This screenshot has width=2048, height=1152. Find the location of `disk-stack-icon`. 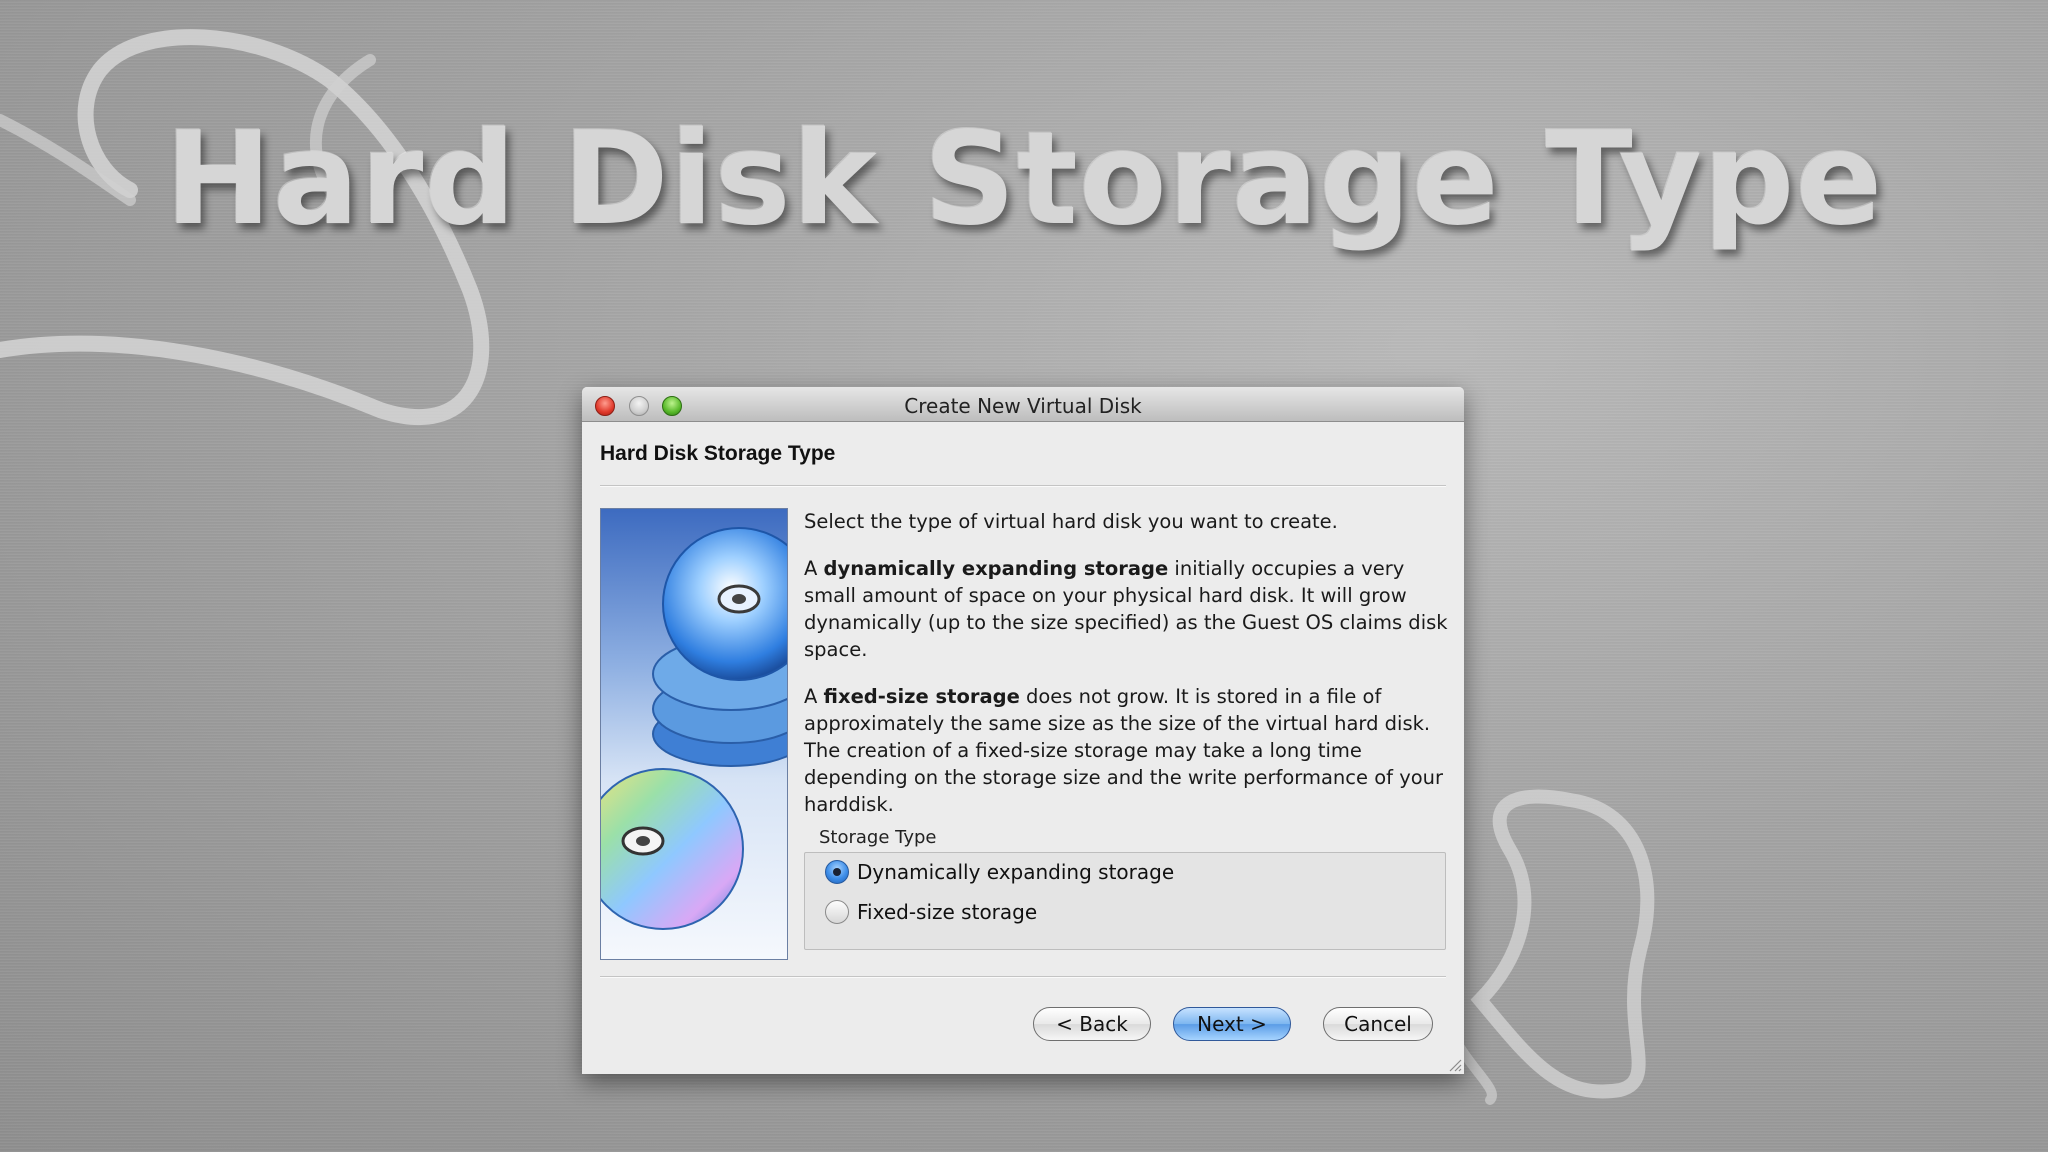

disk-stack-icon is located at coordinates (694, 728).